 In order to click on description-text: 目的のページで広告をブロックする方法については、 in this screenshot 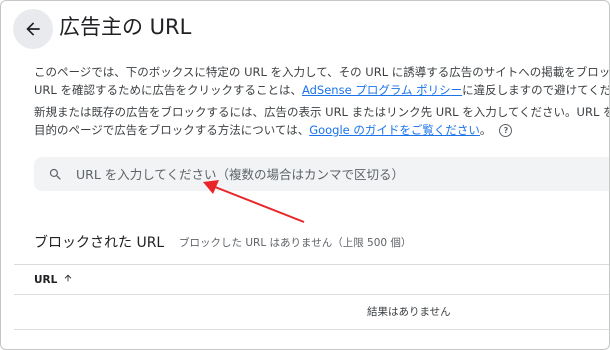, I will do `click(172, 130)`.